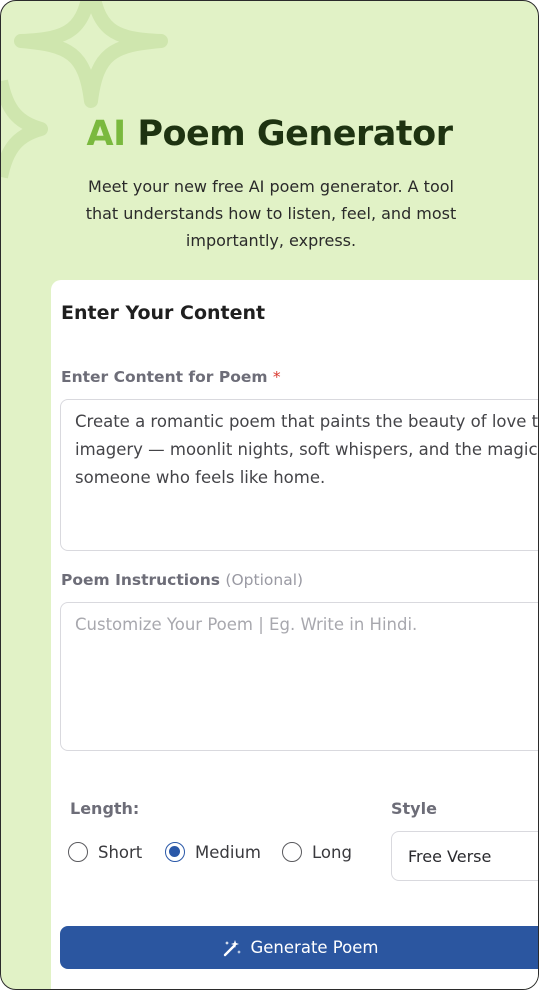  I want to click on style-label: Style, so click(414, 808).